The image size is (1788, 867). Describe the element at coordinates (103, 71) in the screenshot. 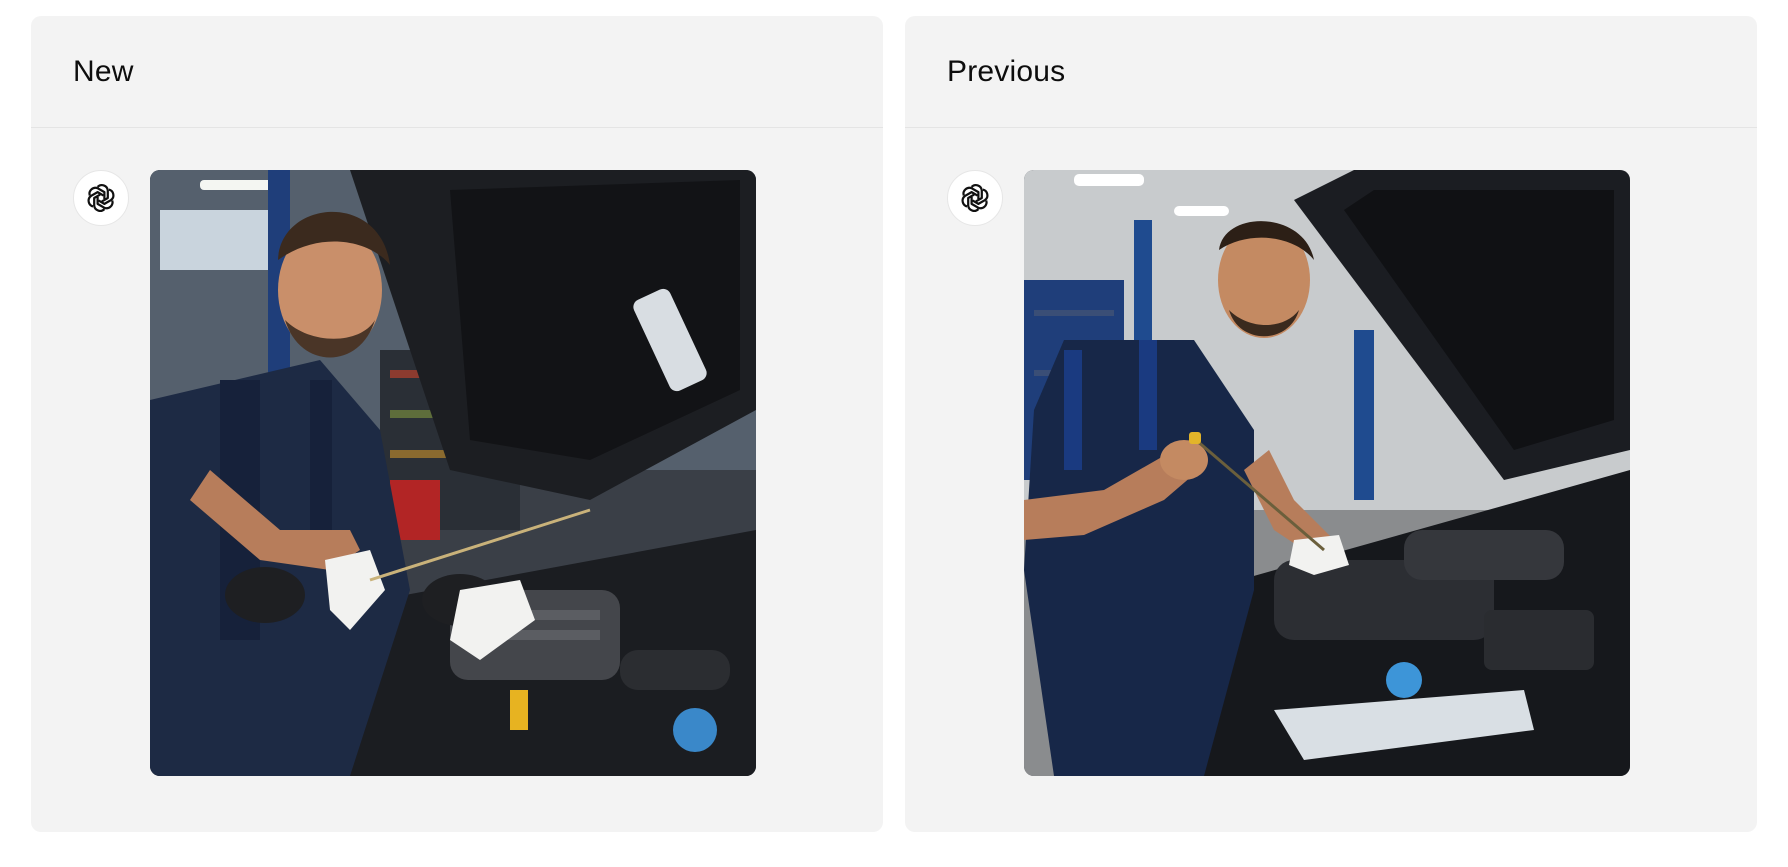

I see `panel-title: New` at that location.